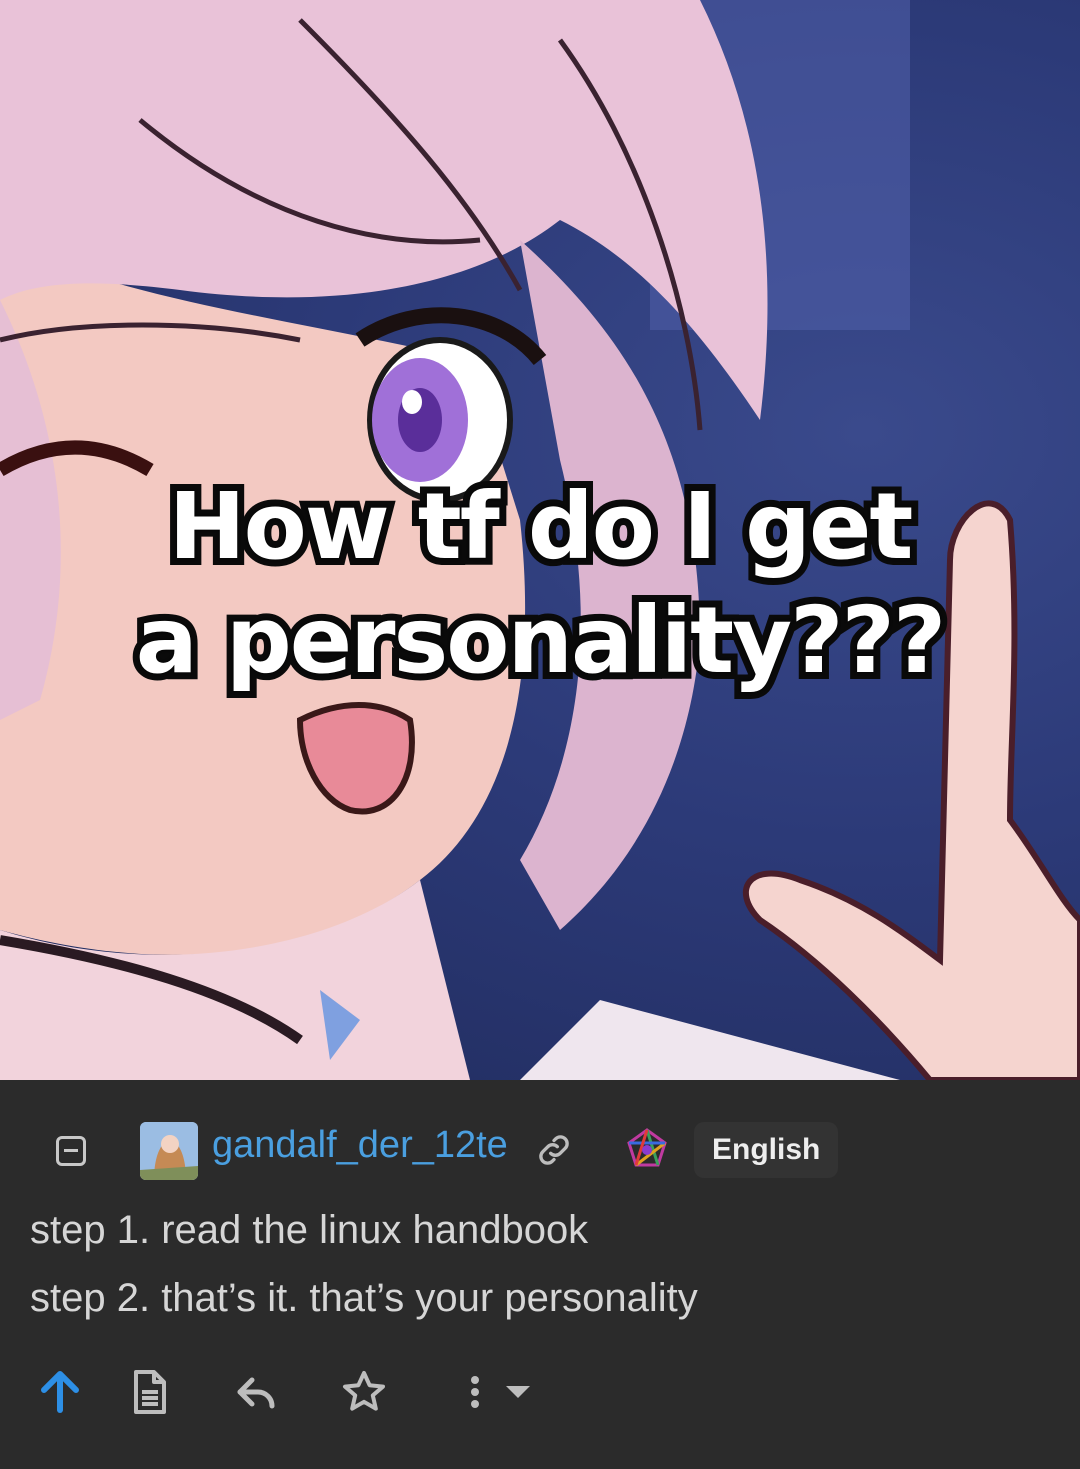 Image resolution: width=1080 pixels, height=1469 pixels. I want to click on comment-header: gandalf_der_12te English, so click(540, 1150).